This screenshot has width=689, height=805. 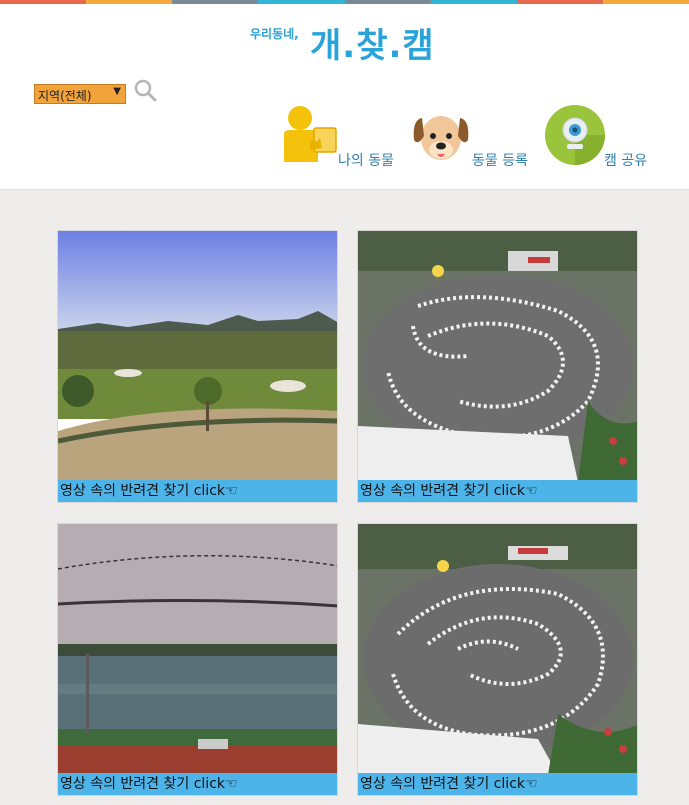 What do you see at coordinates (366, 161) in the screenshot?
I see `nav-label-my-animals: 나의 동물` at bounding box center [366, 161].